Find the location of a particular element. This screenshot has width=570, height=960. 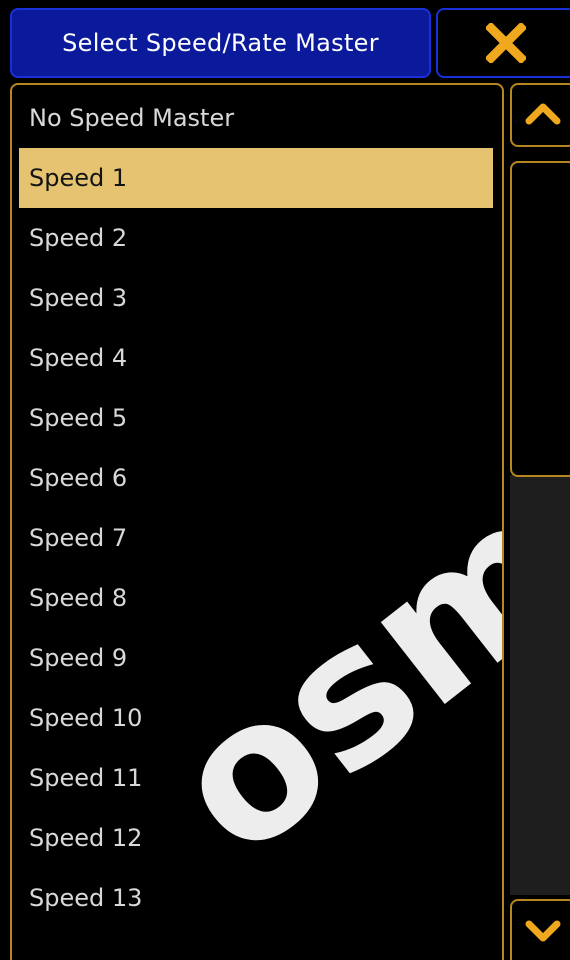

list-item-label: Speed 1 is located at coordinates (78, 178).